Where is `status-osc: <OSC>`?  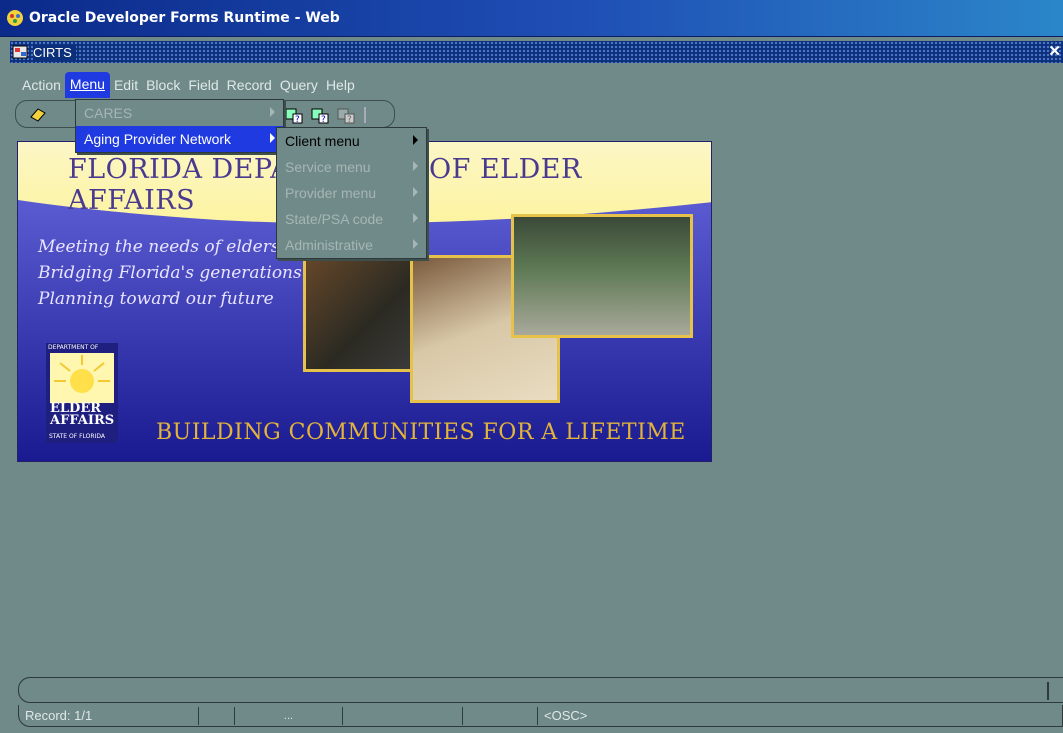 status-osc: <OSC> is located at coordinates (566, 715).